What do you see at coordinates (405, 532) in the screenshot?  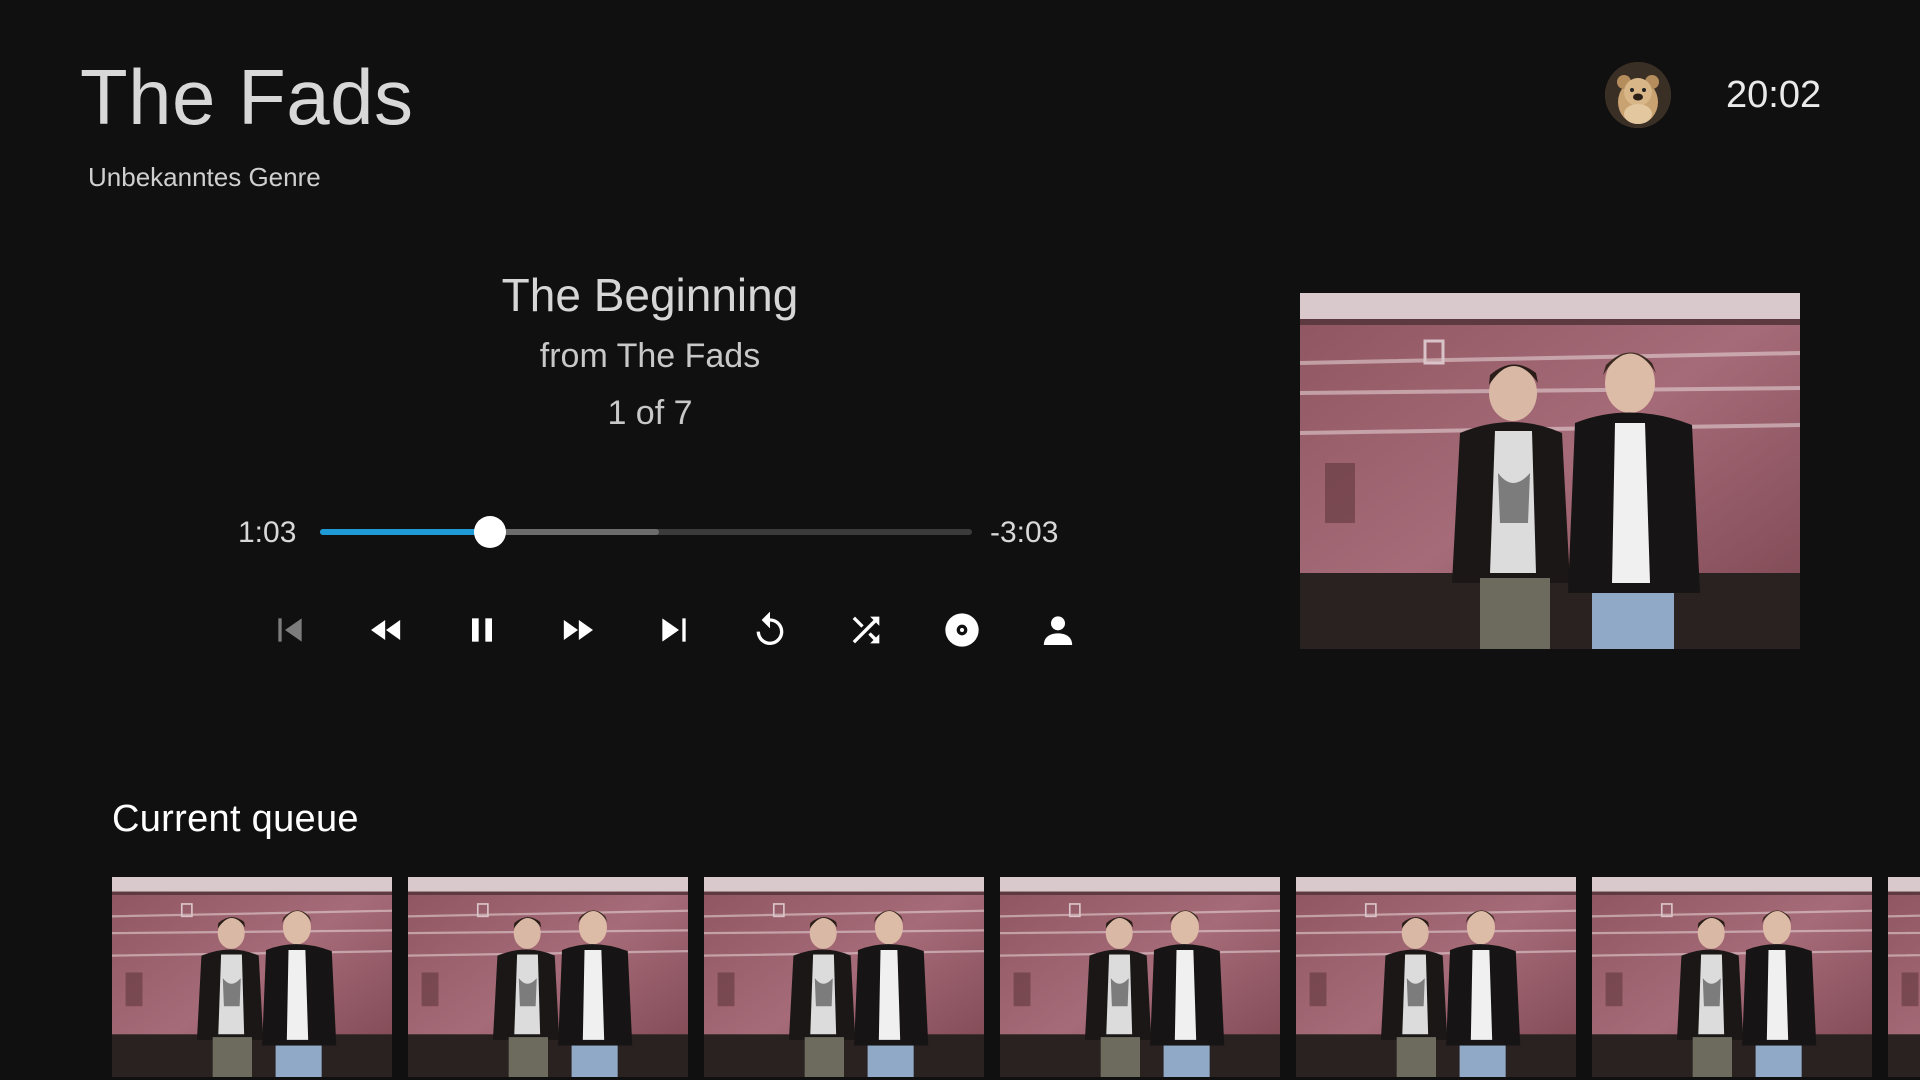 I see `seek-bar-progress` at bounding box center [405, 532].